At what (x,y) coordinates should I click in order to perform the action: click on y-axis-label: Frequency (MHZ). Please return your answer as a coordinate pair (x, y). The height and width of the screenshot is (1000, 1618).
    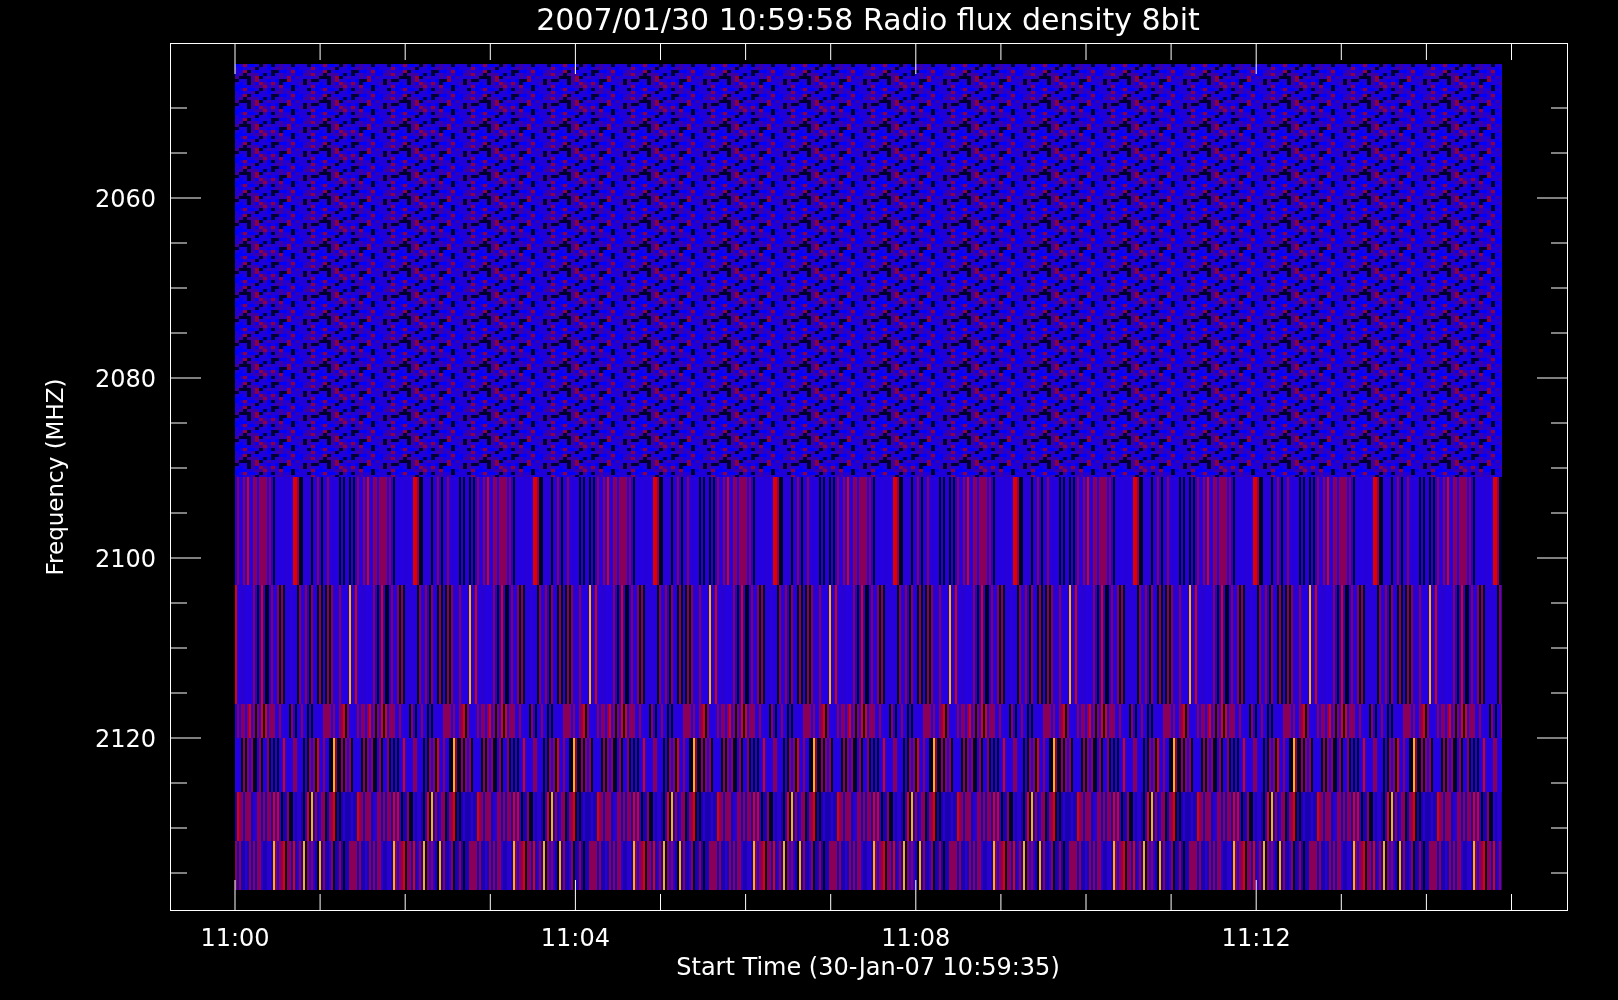
    Looking at the image, I should click on (55, 477).